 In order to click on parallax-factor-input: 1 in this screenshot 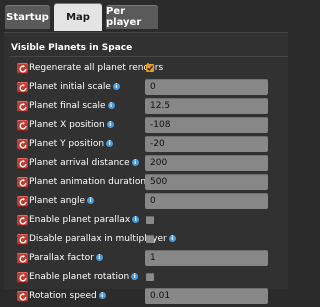, I will do `click(206, 258)`.